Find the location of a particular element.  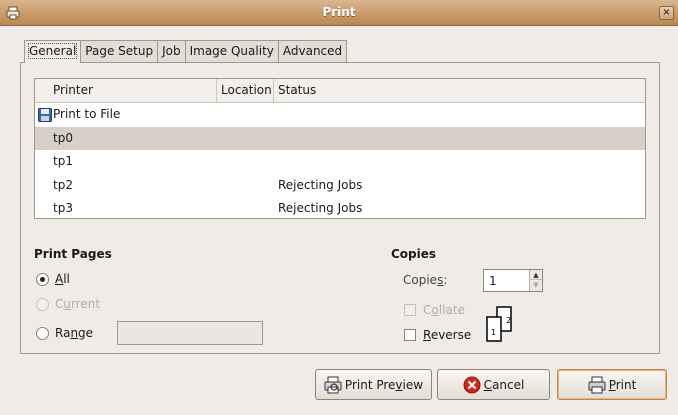

label-part: iew is located at coordinates (413, 384).